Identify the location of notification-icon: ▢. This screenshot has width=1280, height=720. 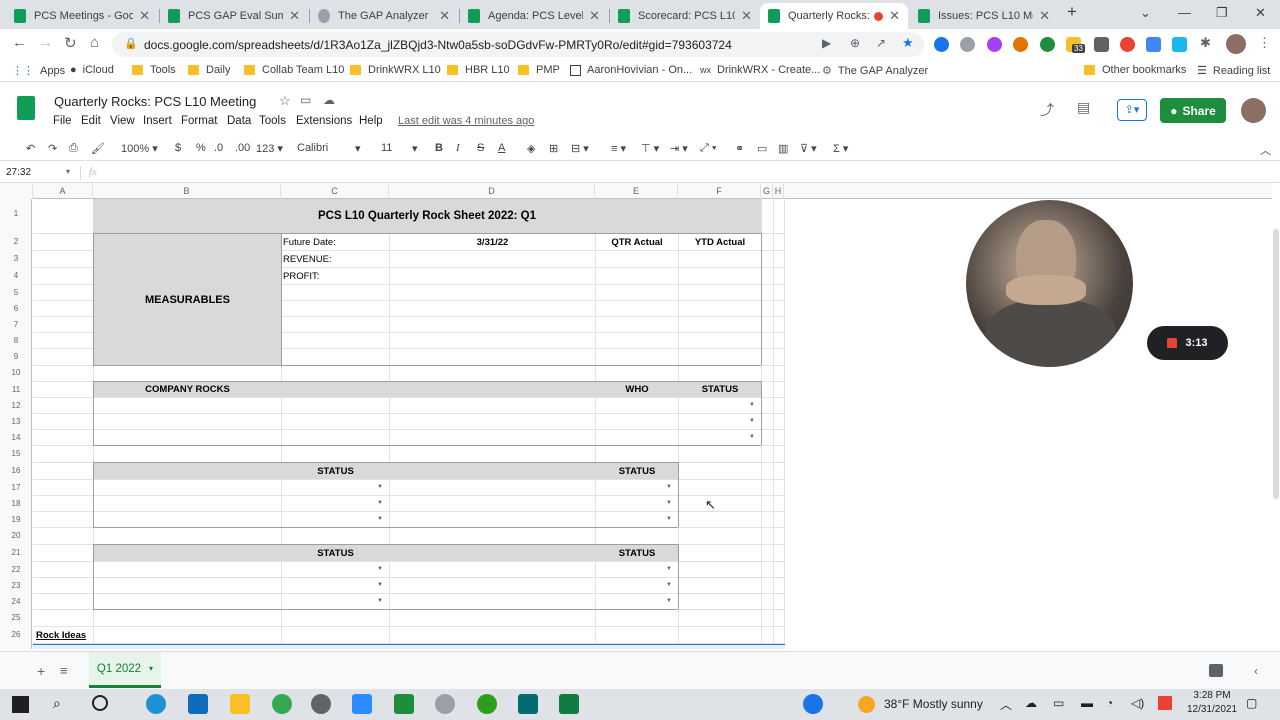
(1251, 703).